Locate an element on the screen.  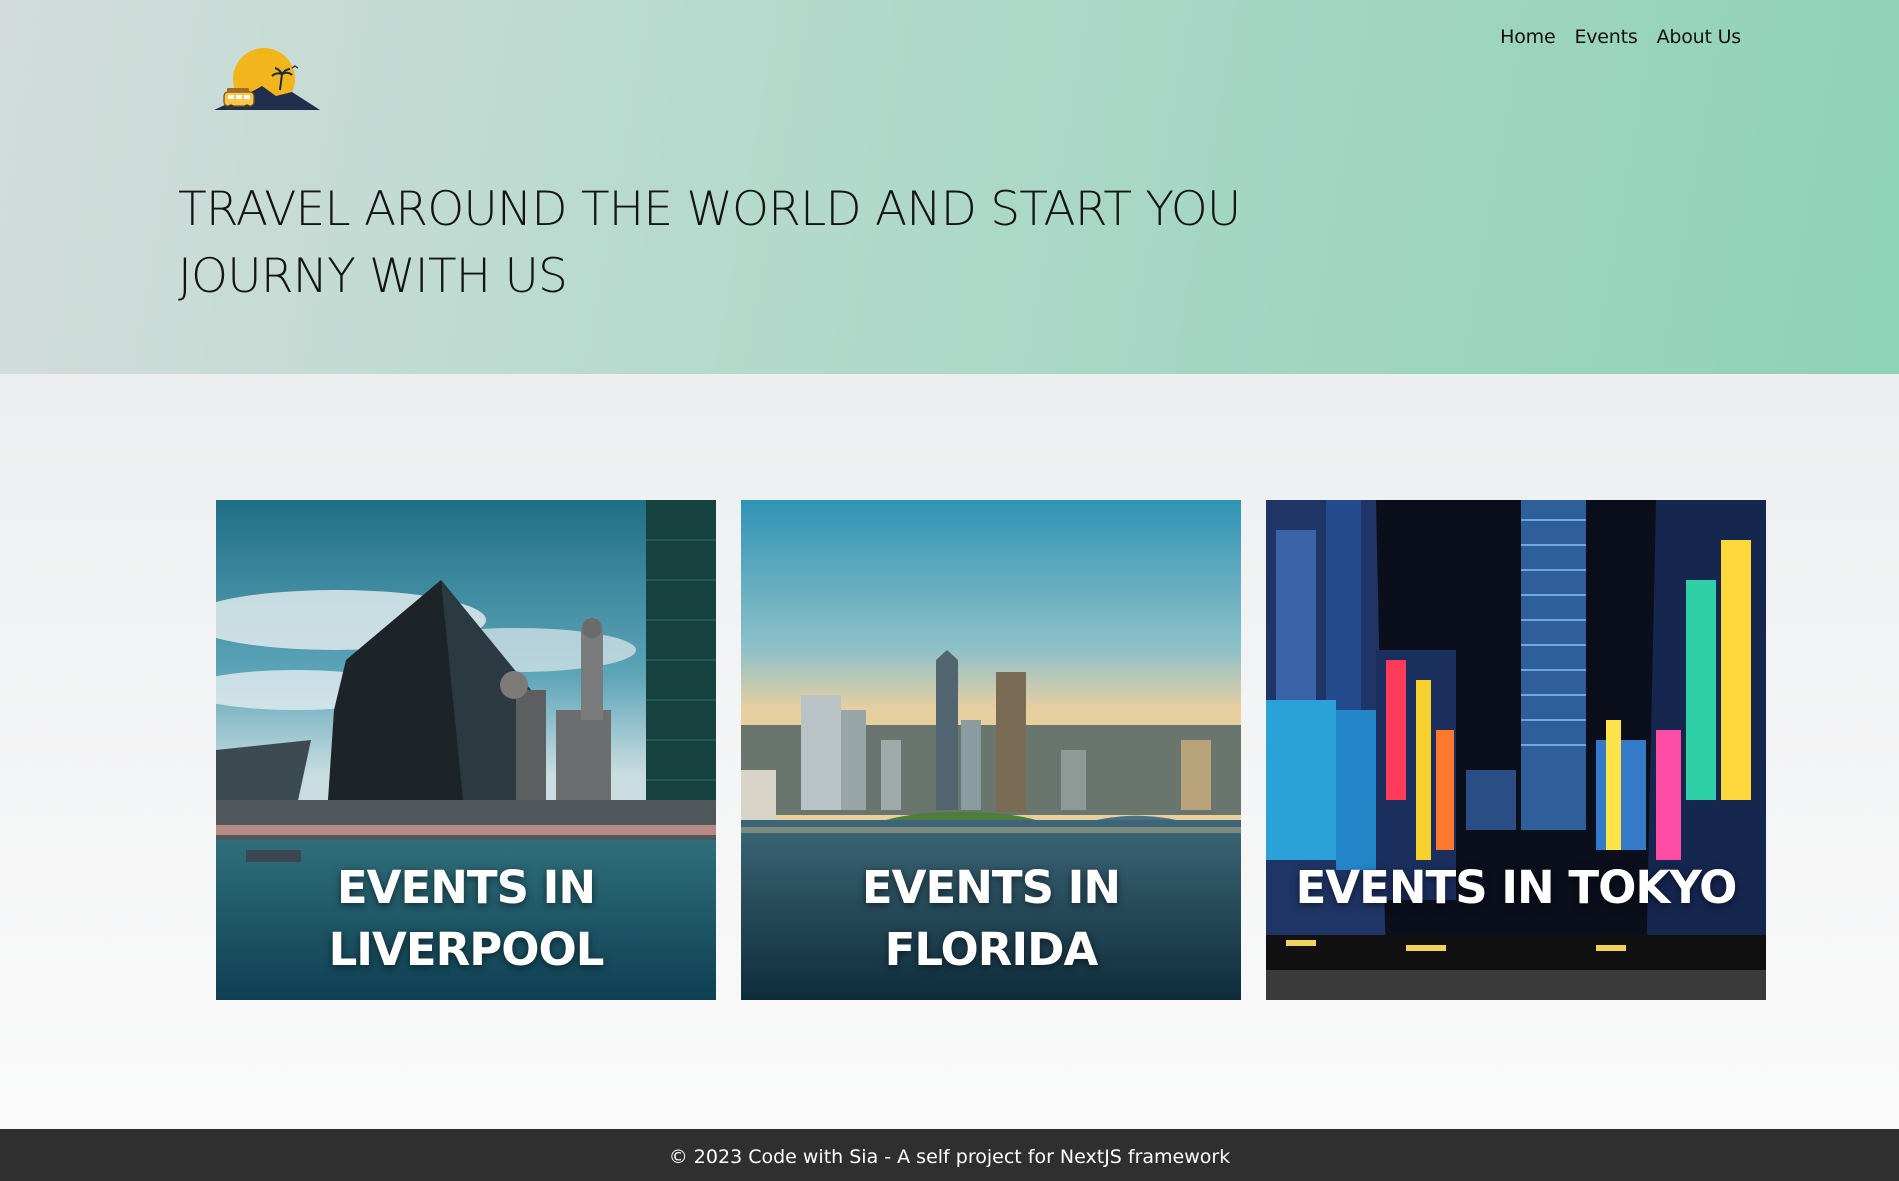
event-card-title: EVENTS IN TOKYO is located at coordinates (1516, 887).